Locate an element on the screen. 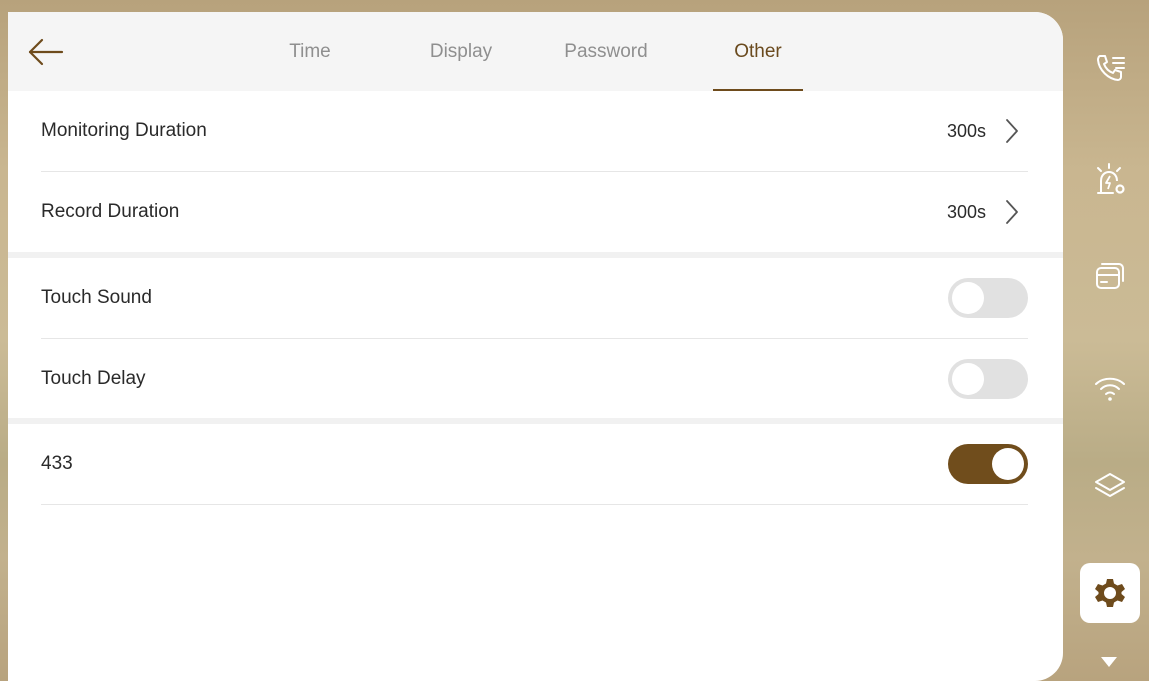  scroll-down-icon is located at coordinates (1109, 662).